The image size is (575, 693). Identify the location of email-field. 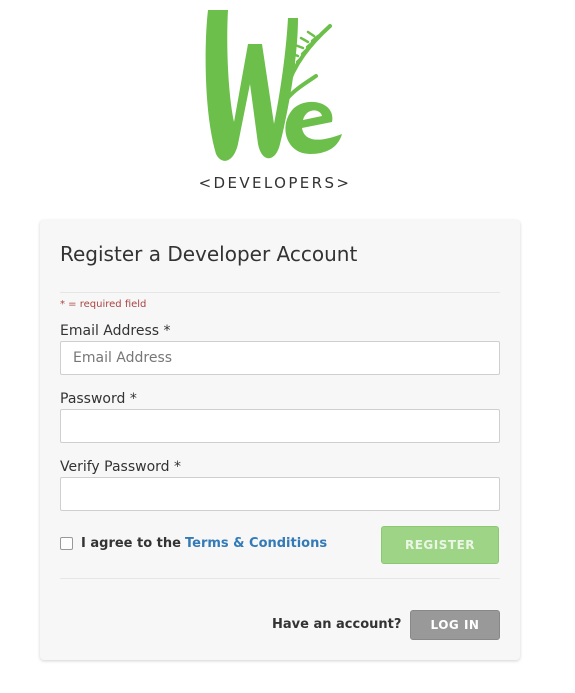
(280, 358).